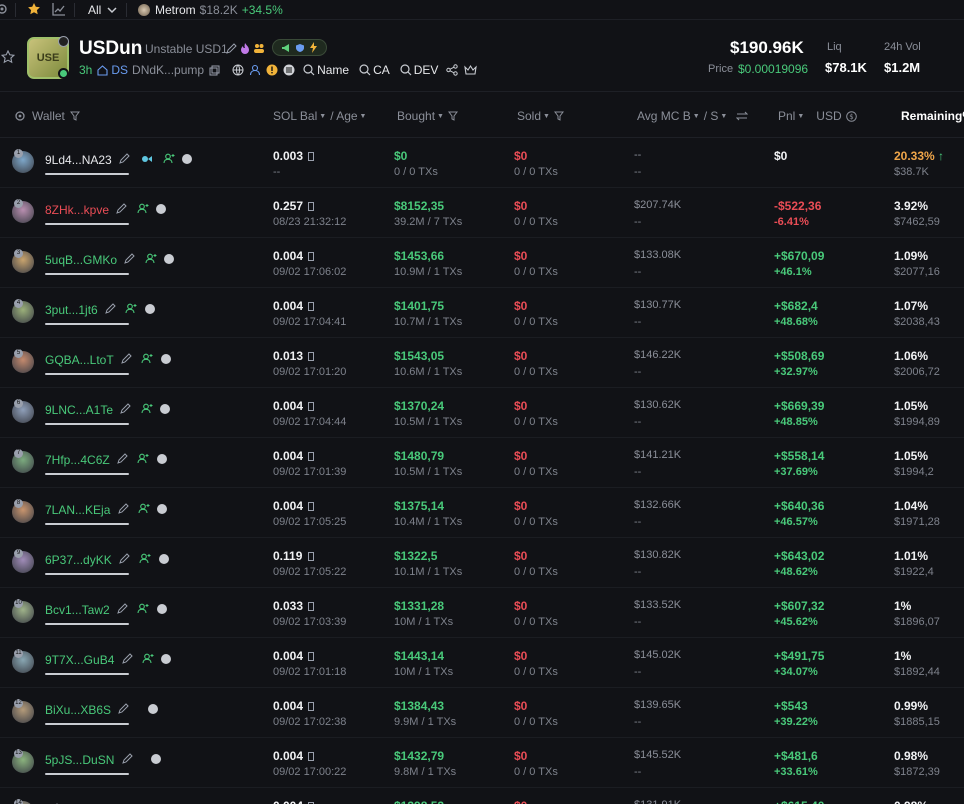 The image size is (964, 804). Describe the element at coordinates (851, 116) in the screenshot. I see `currency-toggle-icon: $` at that location.